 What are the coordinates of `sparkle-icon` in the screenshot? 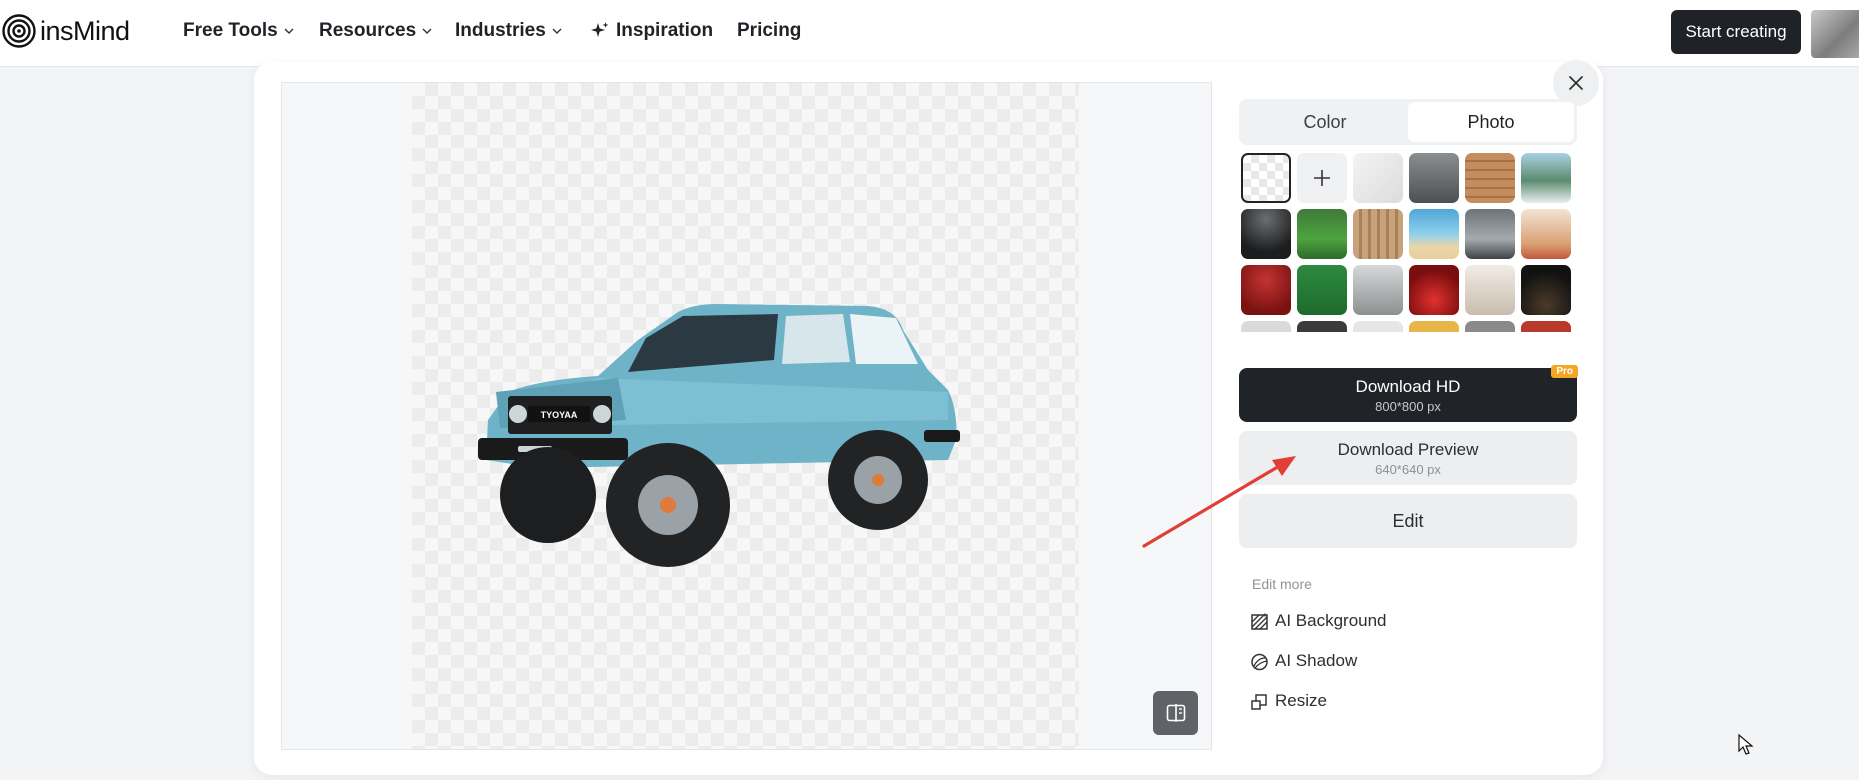 It's located at (600, 29).